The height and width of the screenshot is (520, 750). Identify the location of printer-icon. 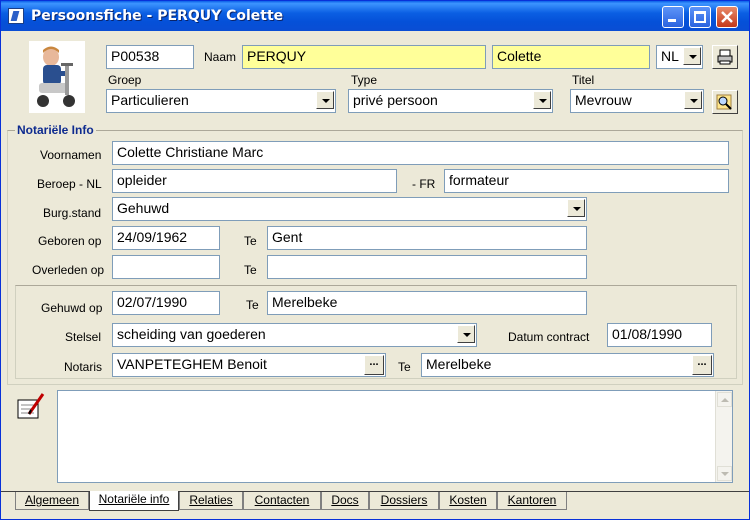
(725, 57).